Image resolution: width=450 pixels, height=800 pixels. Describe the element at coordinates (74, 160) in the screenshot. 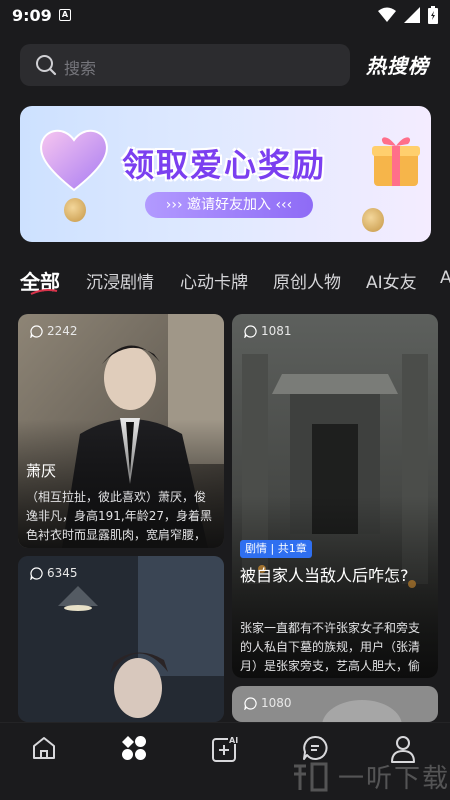

I see `heart-icon` at that location.